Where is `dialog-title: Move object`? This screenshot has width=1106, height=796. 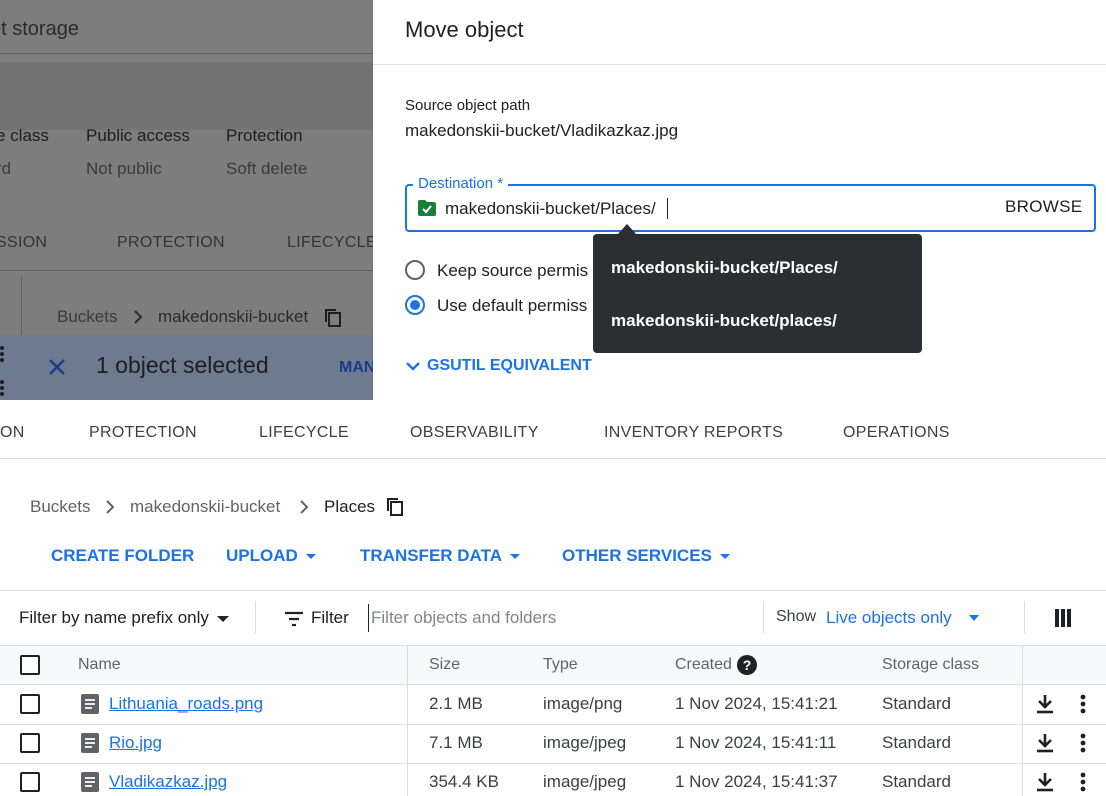 dialog-title: Move object is located at coordinates (464, 29).